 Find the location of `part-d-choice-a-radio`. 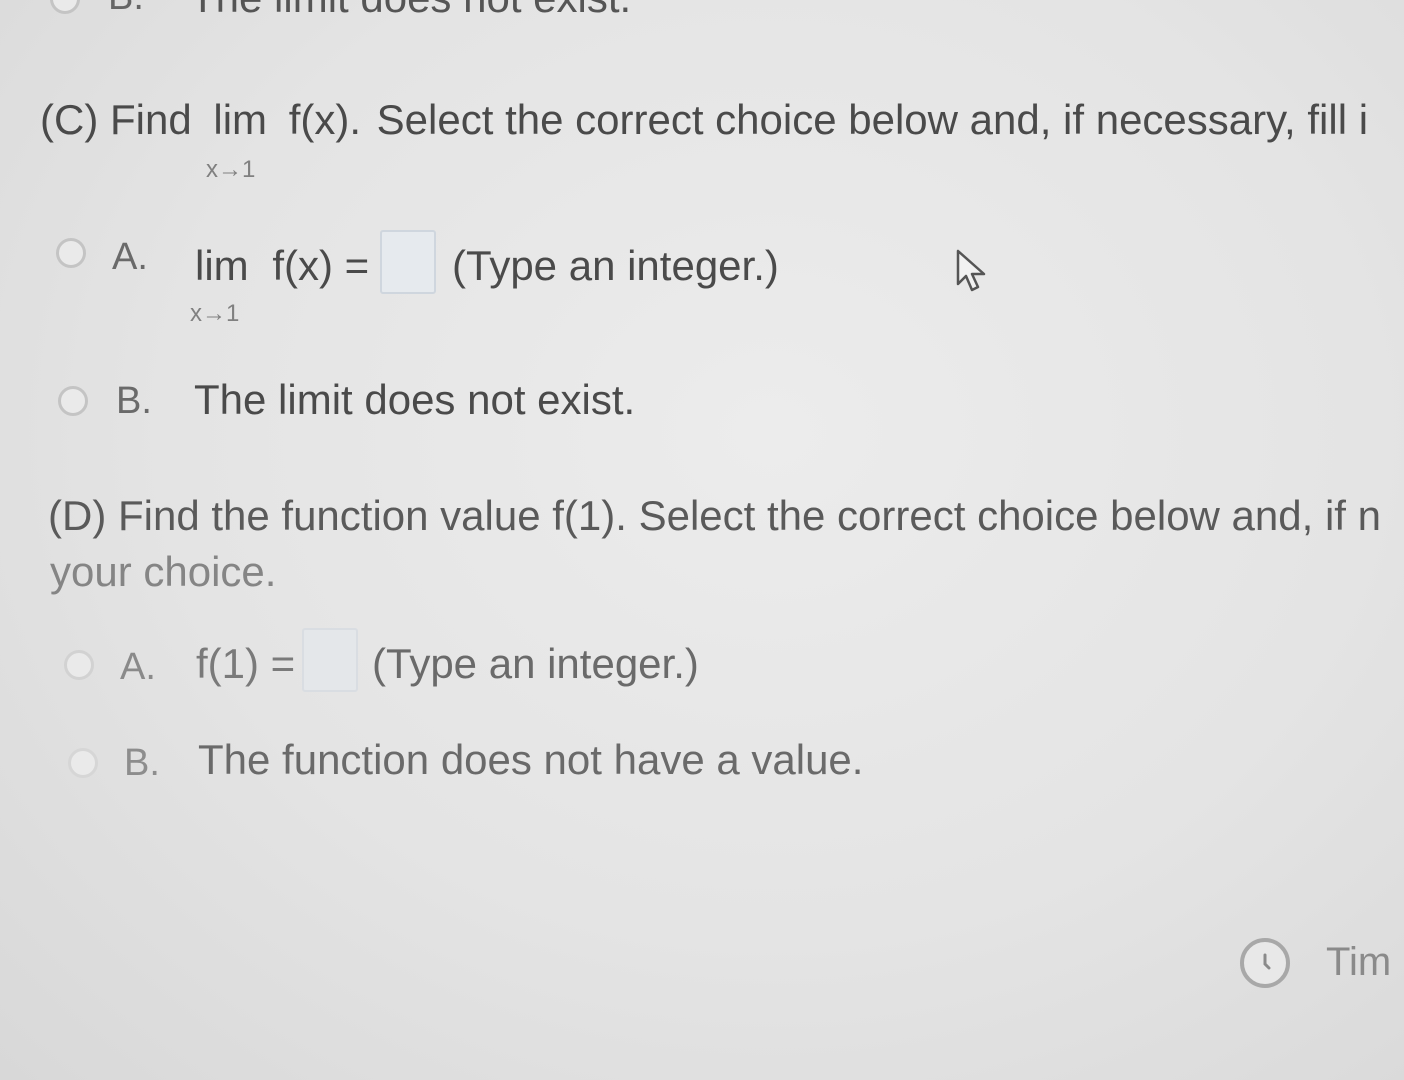

part-d-choice-a-radio is located at coordinates (79, 665).